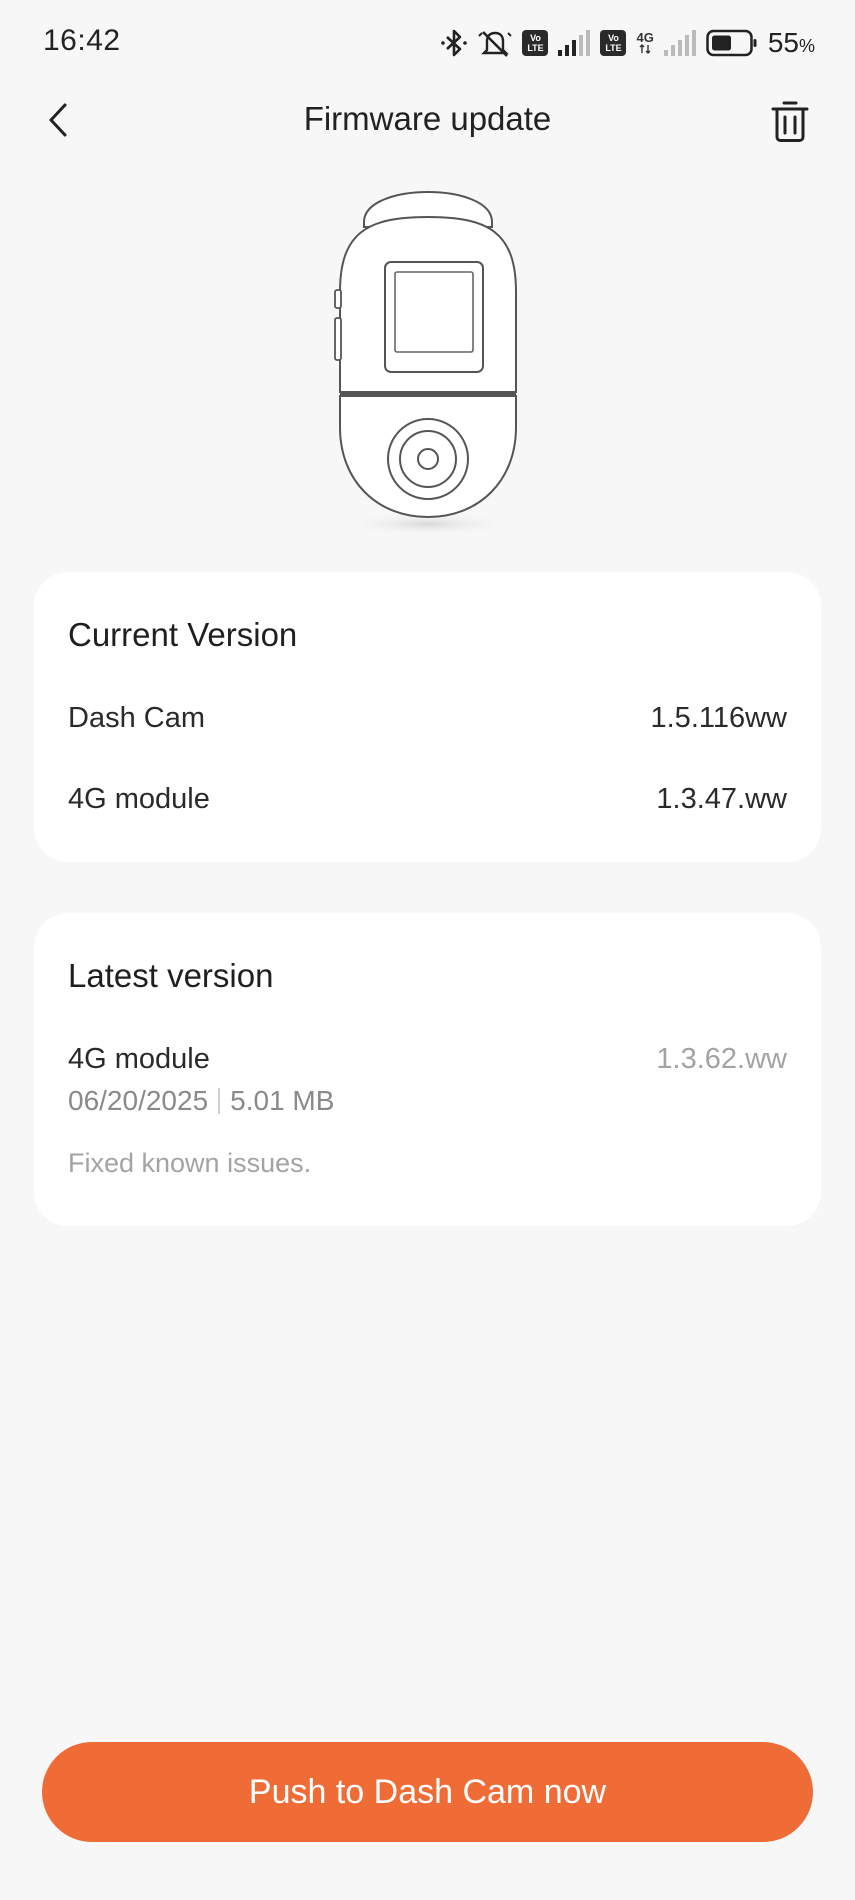 The width and height of the screenshot is (855, 1900). I want to click on bluetooth-icon, so click(454, 43).